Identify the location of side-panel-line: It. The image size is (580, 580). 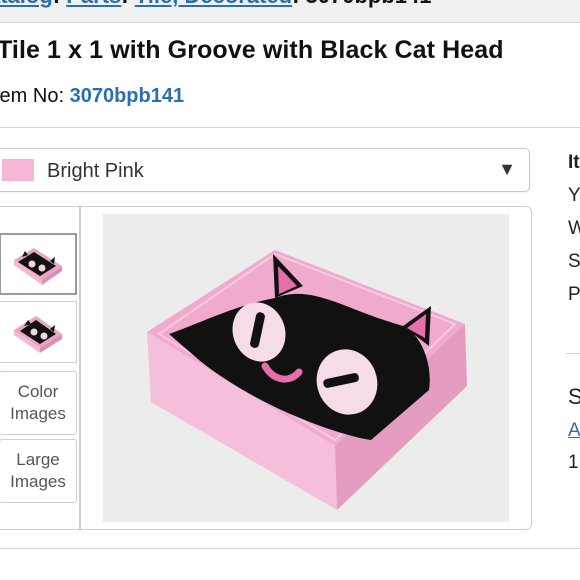
(574, 162).